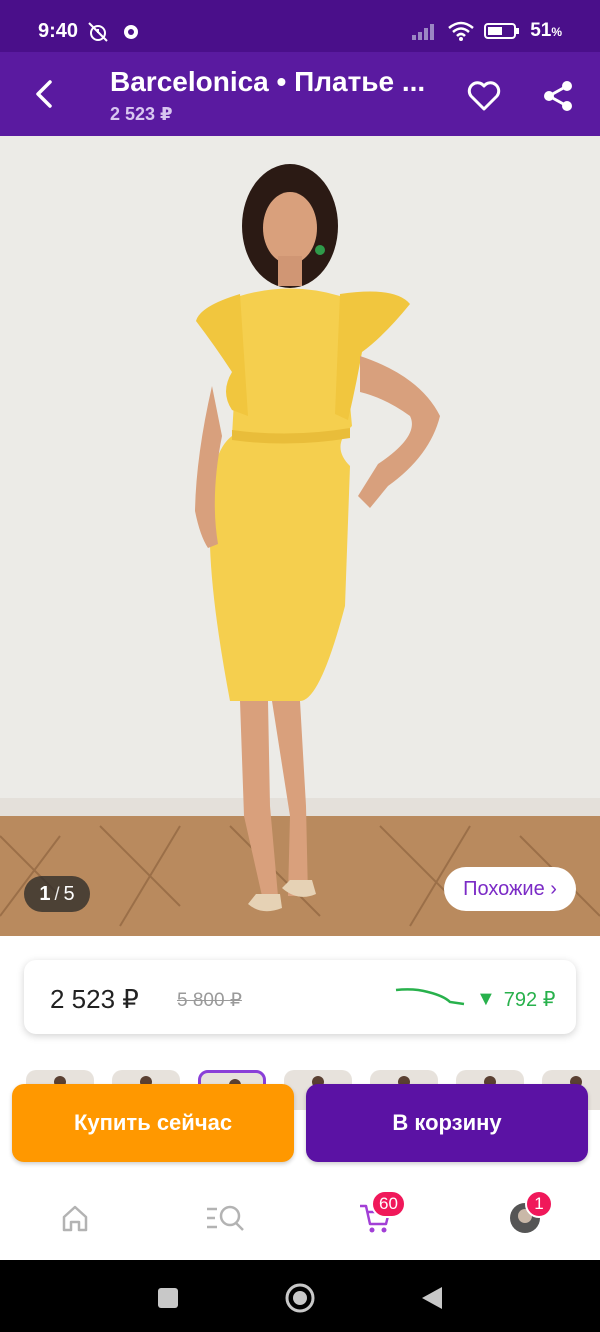 The image size is (600, 1332). What do you see at coordinates (529, 1000) in the screenshot?
I see `price-drop-value: 792 ₽` at bounding box center [529, 1000].